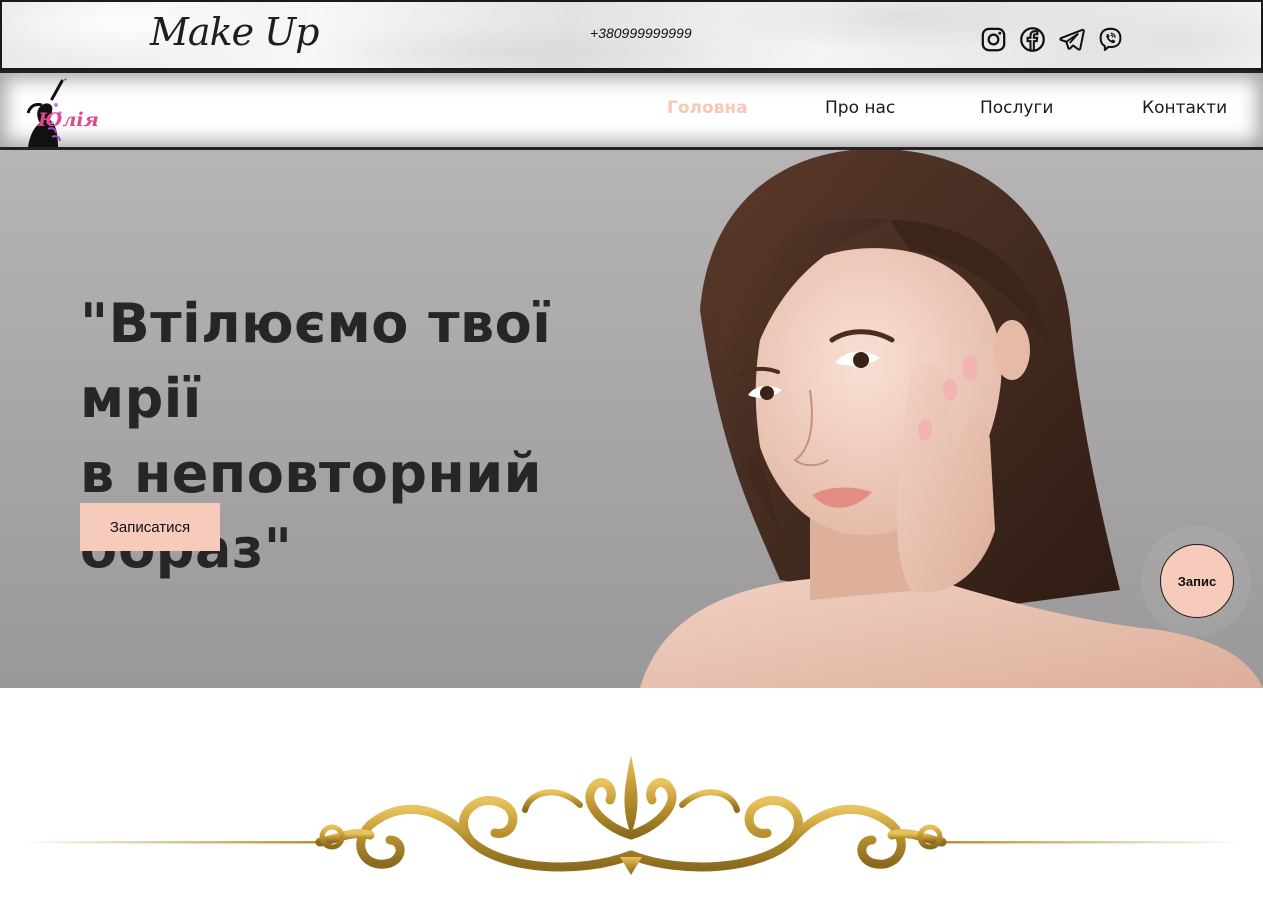 The height and width of the screenshot is (897, 1263). I want to click on main-nav: Юлія Головна Про нас Послуги Контакти, so click(631, 110).